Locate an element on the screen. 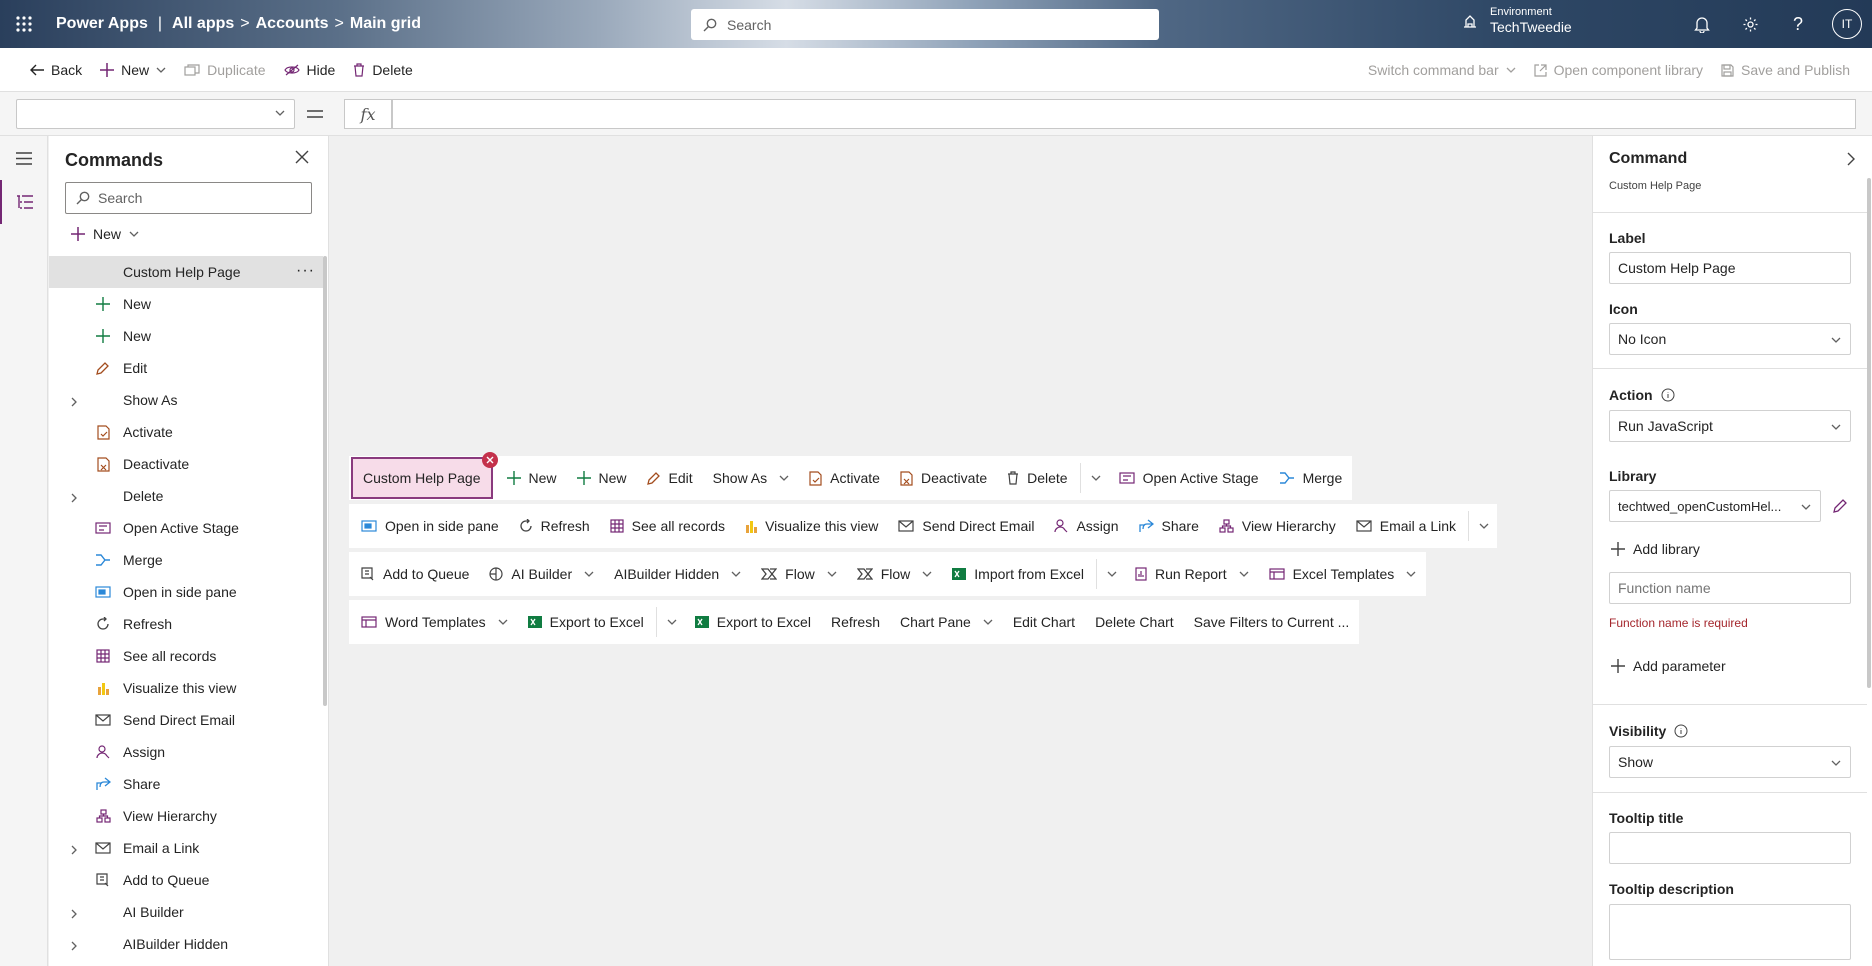 This screenshot has height=966, width=1872. tree-view-icon is located at coordinates (24, 202).